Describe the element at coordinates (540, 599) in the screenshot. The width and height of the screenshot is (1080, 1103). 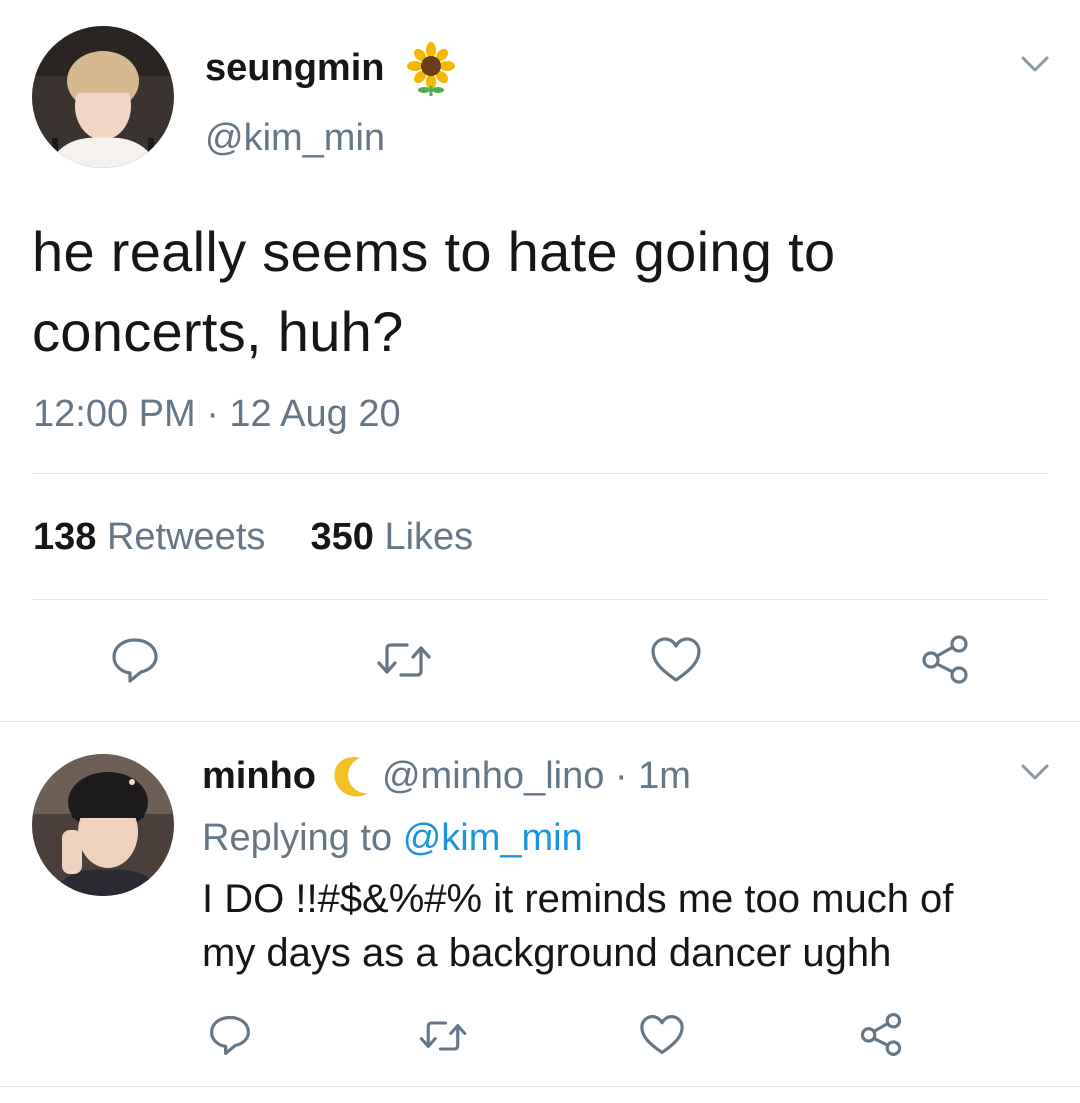
I see `divider-middle` at that location.